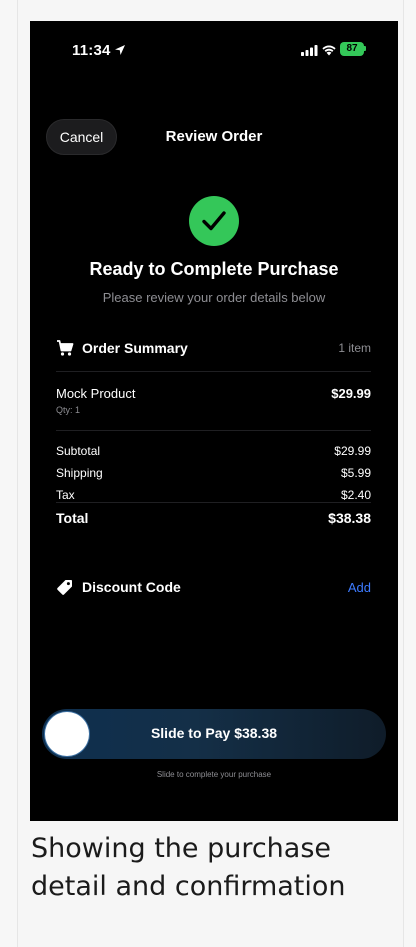  What do you see at coordinates (79, 473) in the screenshot?
I see `shipping-label: Shipping` at bounding box center [79, 473].